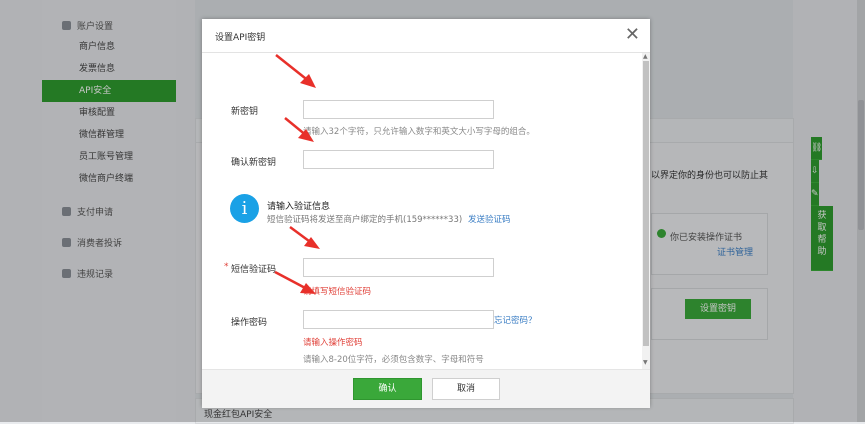 This screenshot has height=424, width=865. Describe the element at coordinates (304, 237) in the screenshot. I see `arrow-sms-code` at that location.